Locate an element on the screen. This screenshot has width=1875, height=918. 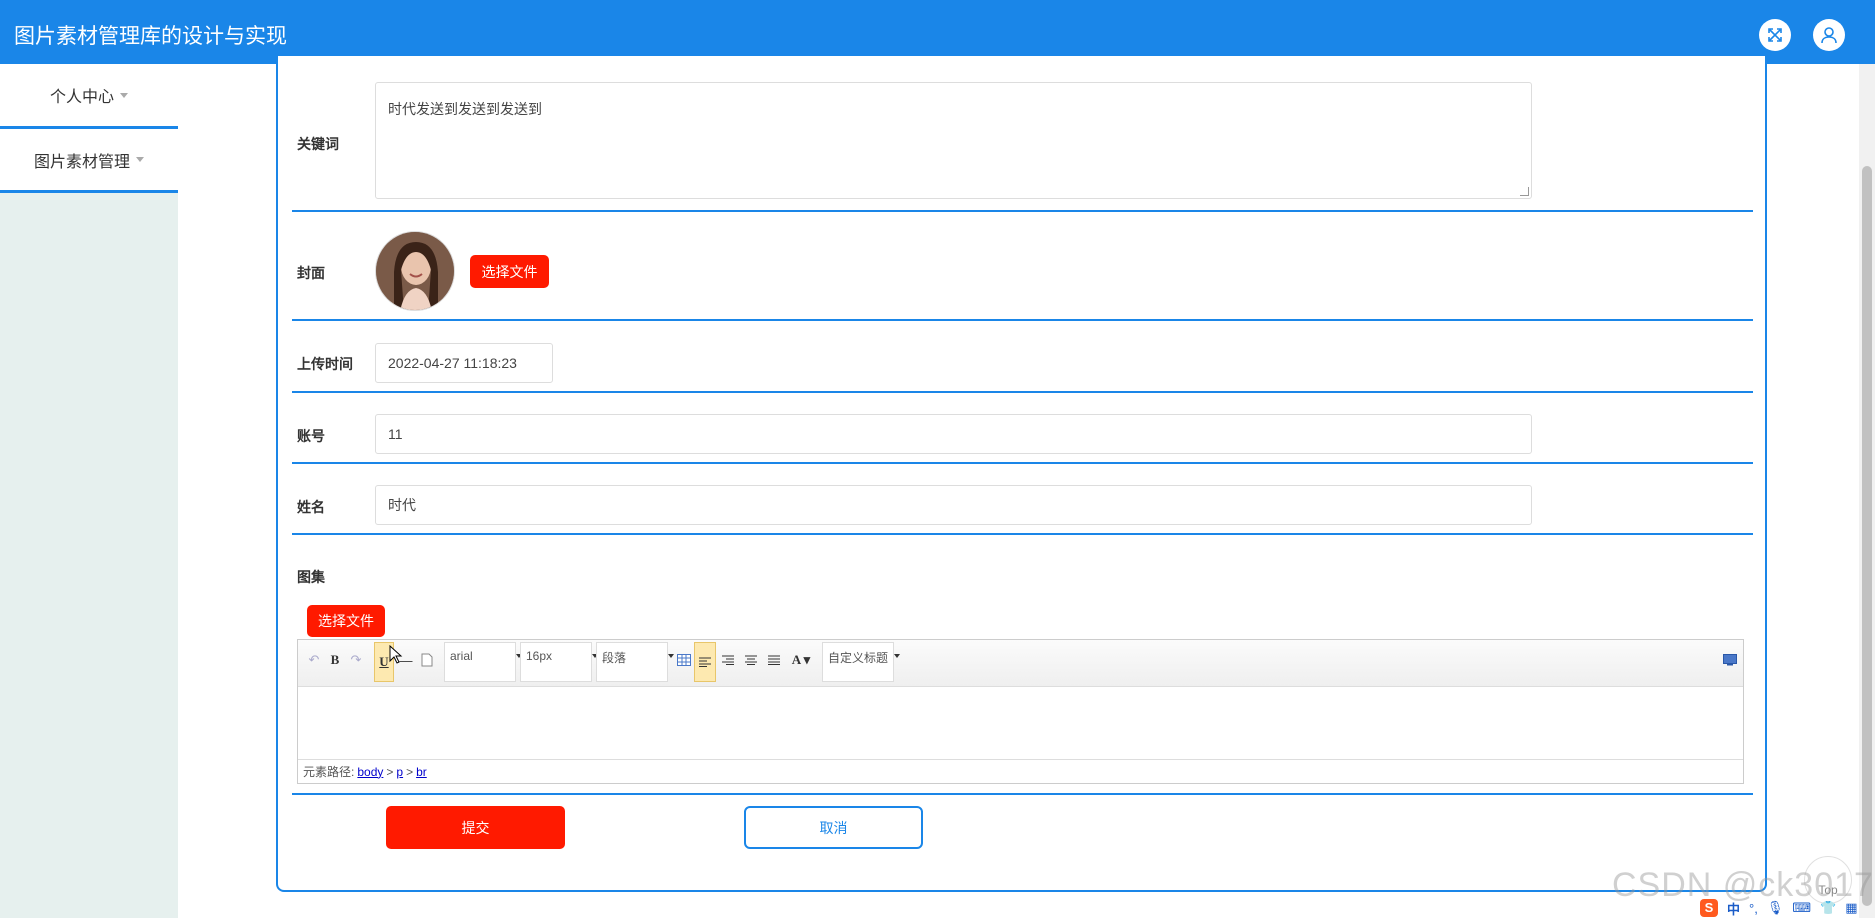
upload-time-label: 上传时间 is located at coordinates (325, 364).